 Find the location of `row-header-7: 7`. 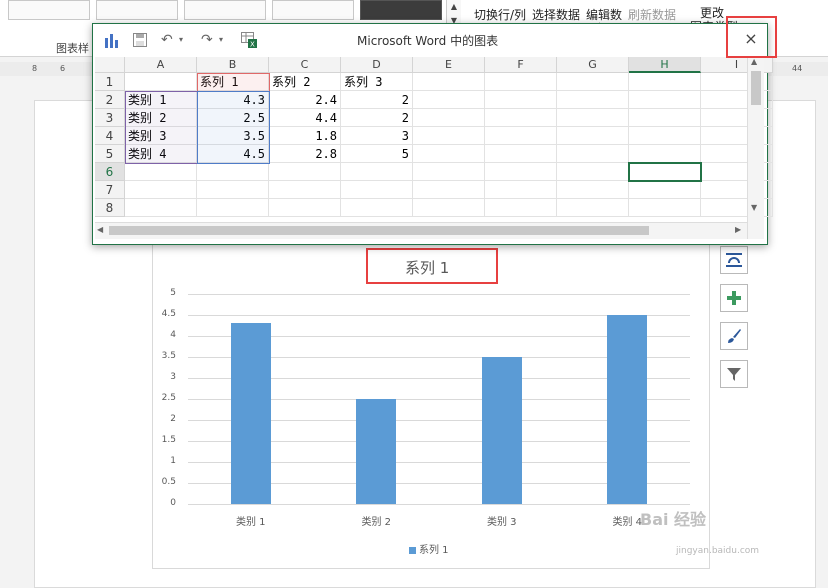

row-header-7: 7 is located at coordinates (110, 190).